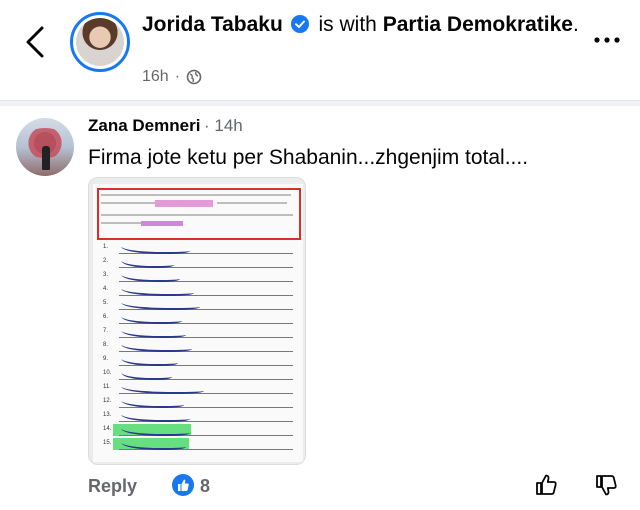  I want to click on post-meta: 16h ·, so click(172, 77).